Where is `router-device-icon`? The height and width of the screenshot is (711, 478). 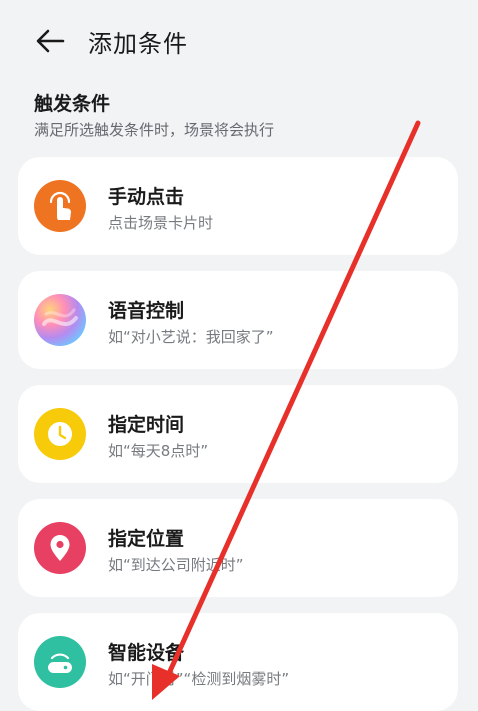
router-device-icon is located at coordinates (60, 662).